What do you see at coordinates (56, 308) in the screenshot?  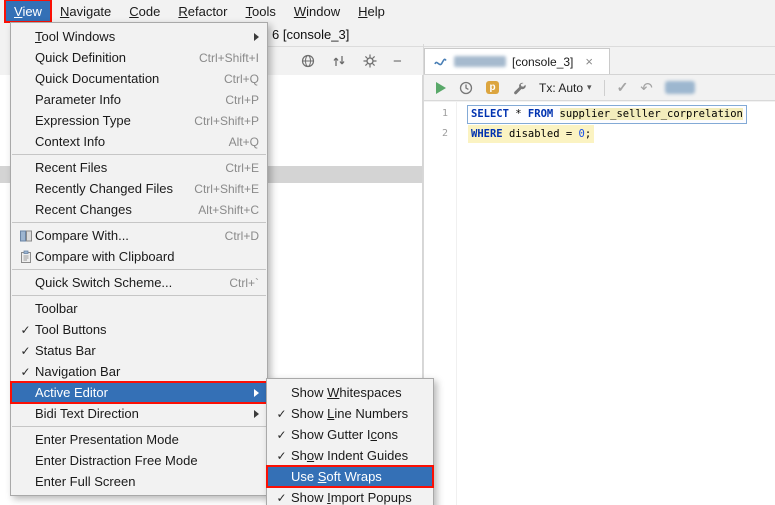 I see `menu-item-label: Toolbar` at bounding box center [56, 308].